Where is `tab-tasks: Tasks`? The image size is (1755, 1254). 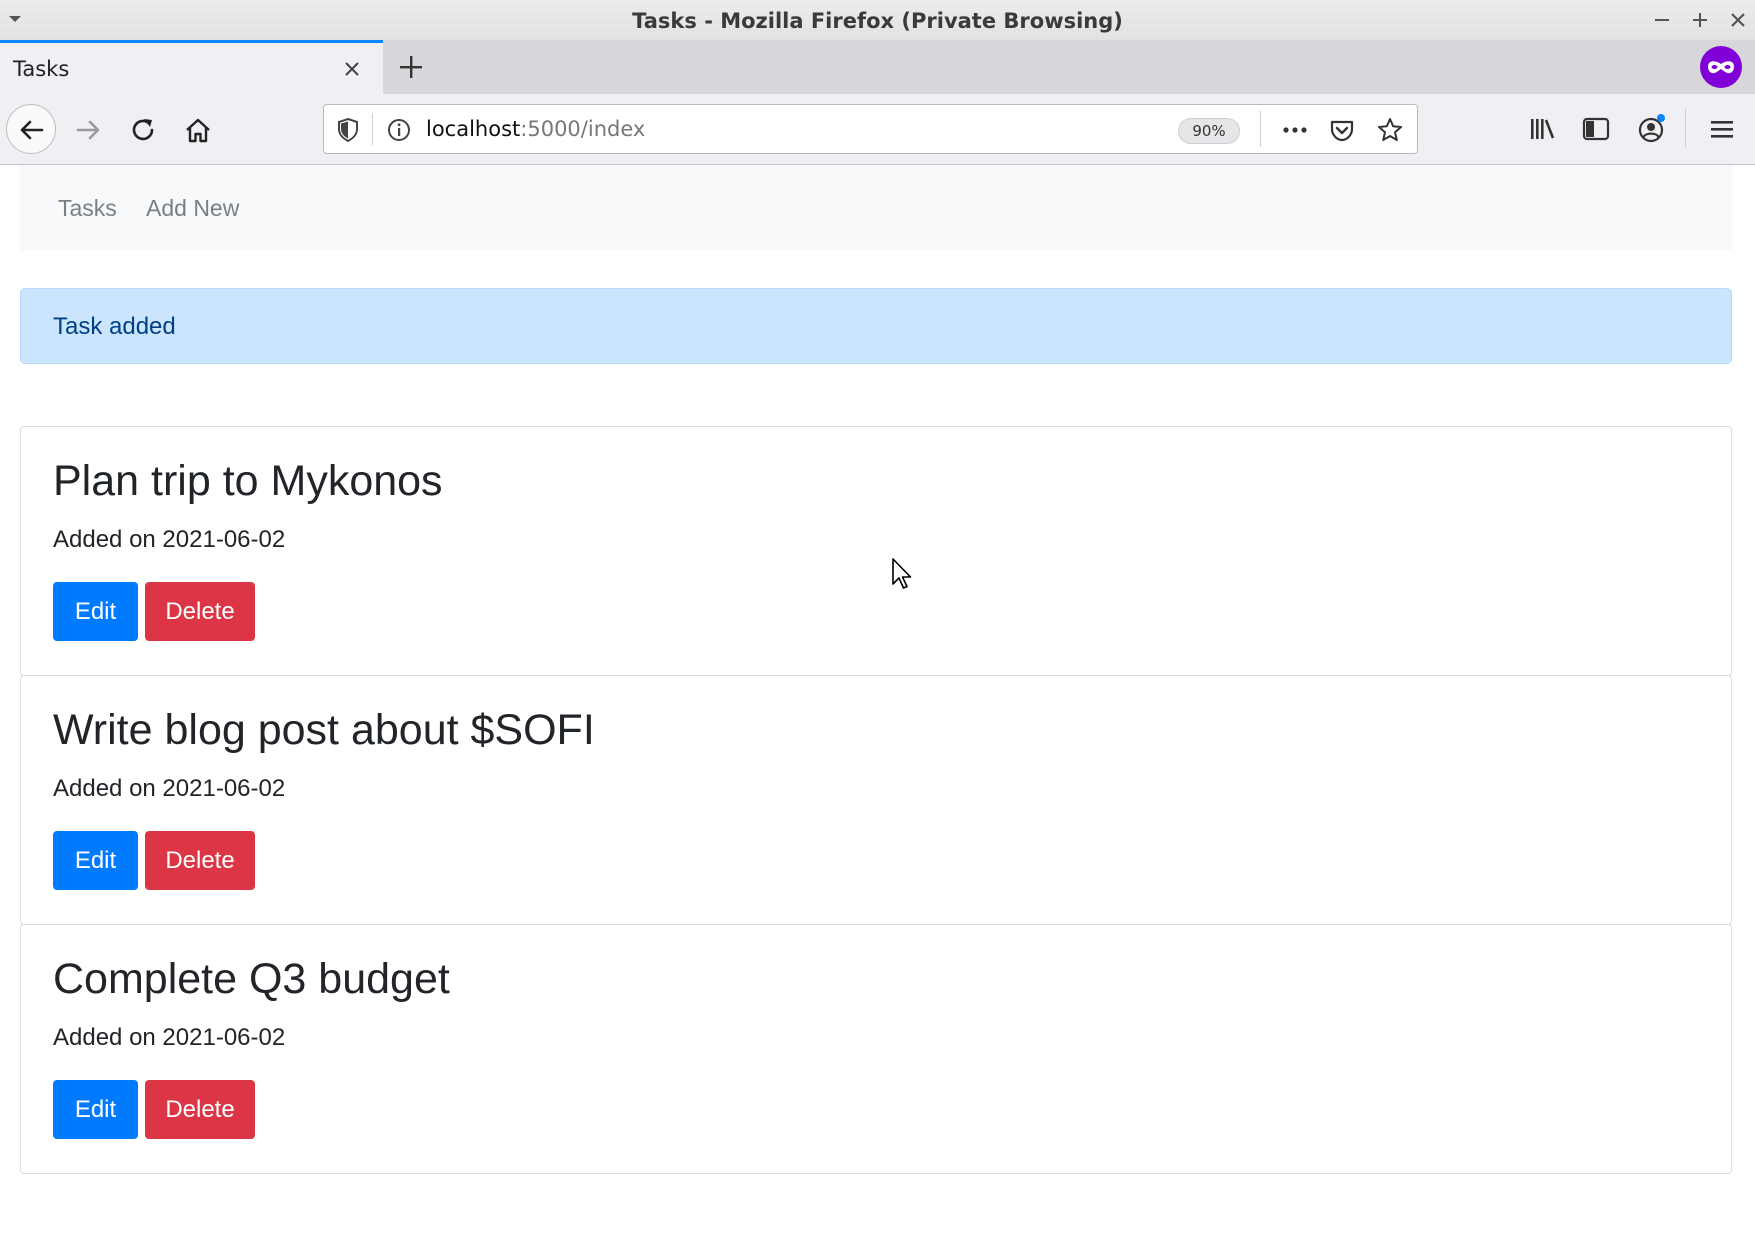 tab-tasks: Tasks is located at coordinates (191, 67).